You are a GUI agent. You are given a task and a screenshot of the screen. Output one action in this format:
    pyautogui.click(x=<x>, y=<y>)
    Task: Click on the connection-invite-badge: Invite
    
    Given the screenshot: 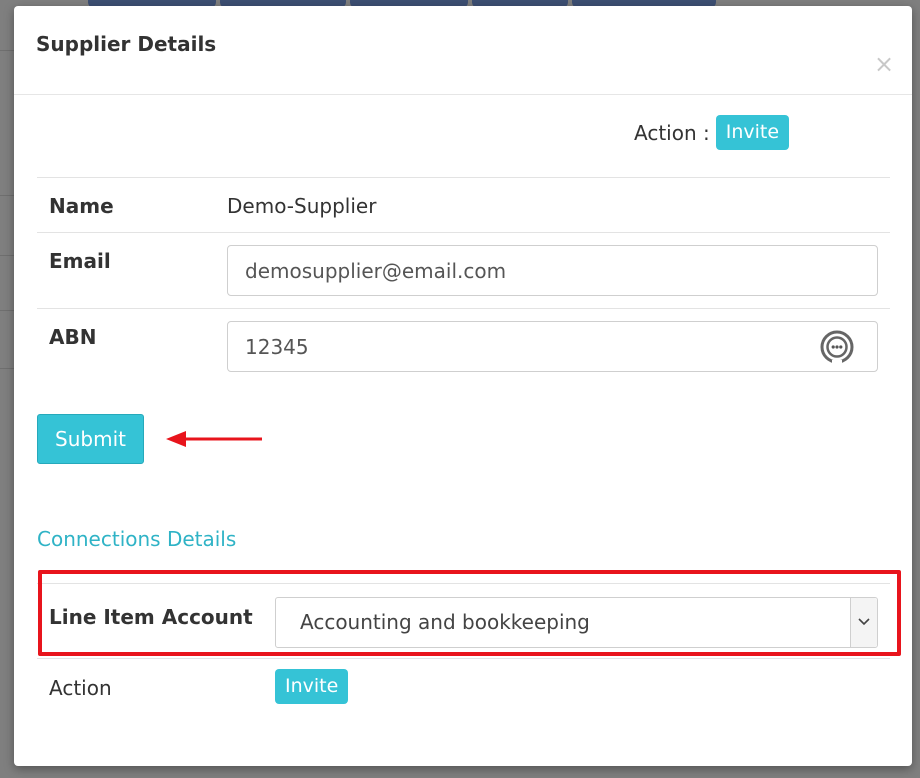 What is the action you would take?
    pyautogui.click(x=312, y=686)
    